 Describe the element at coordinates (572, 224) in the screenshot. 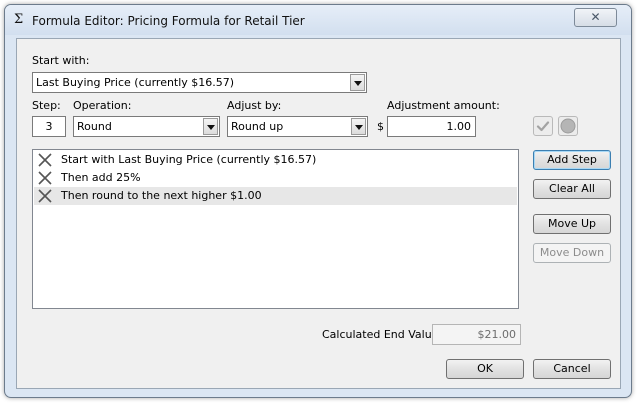

I see `move-up-button: Move Up` at that location.